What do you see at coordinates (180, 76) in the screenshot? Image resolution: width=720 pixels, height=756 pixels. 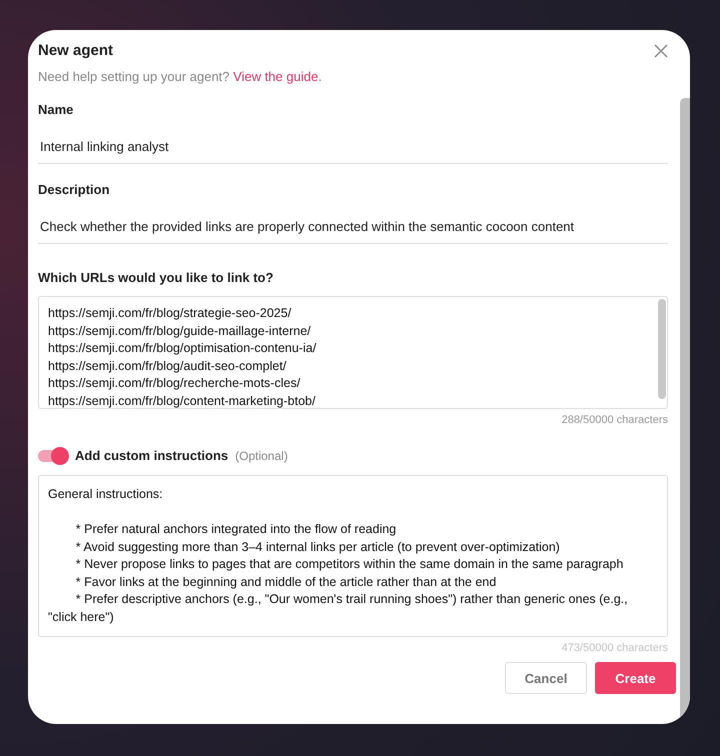 I see `help-text: Need help setting up your agent? View the guide.` at bounding box center [180, 76].